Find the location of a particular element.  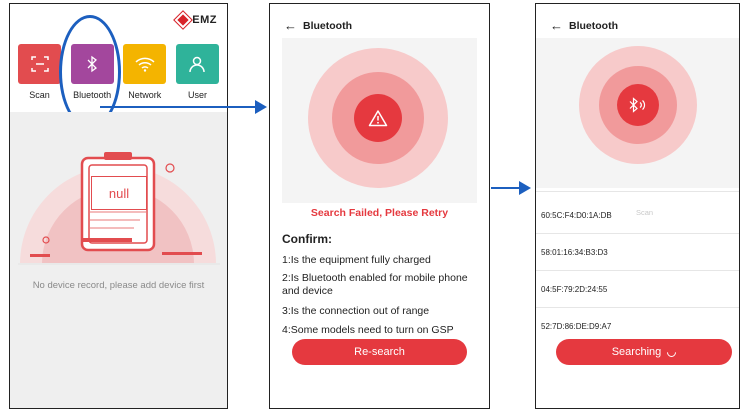

flow-arrow-1-head-icon is located at coordinates (261, 107).